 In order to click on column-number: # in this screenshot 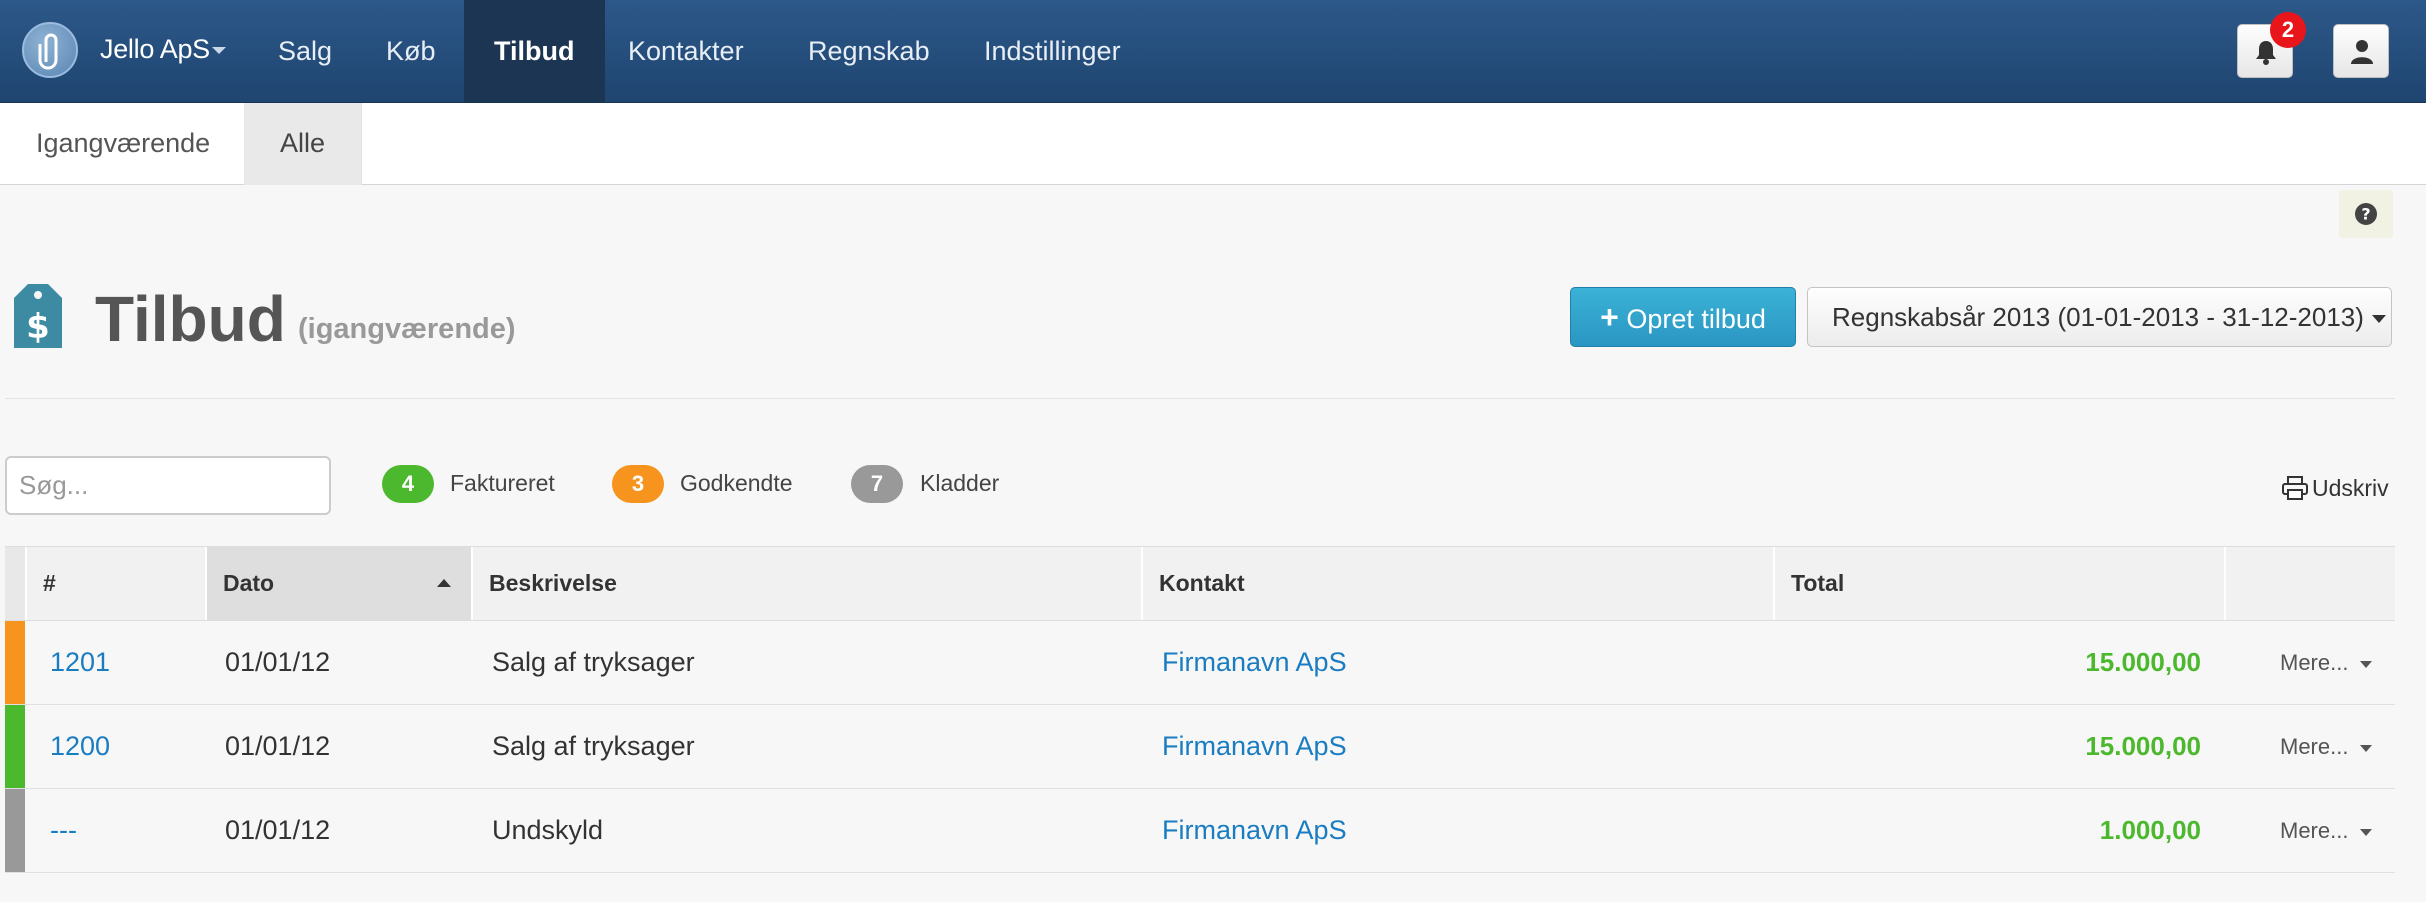, I will do `click(115, 583)`.